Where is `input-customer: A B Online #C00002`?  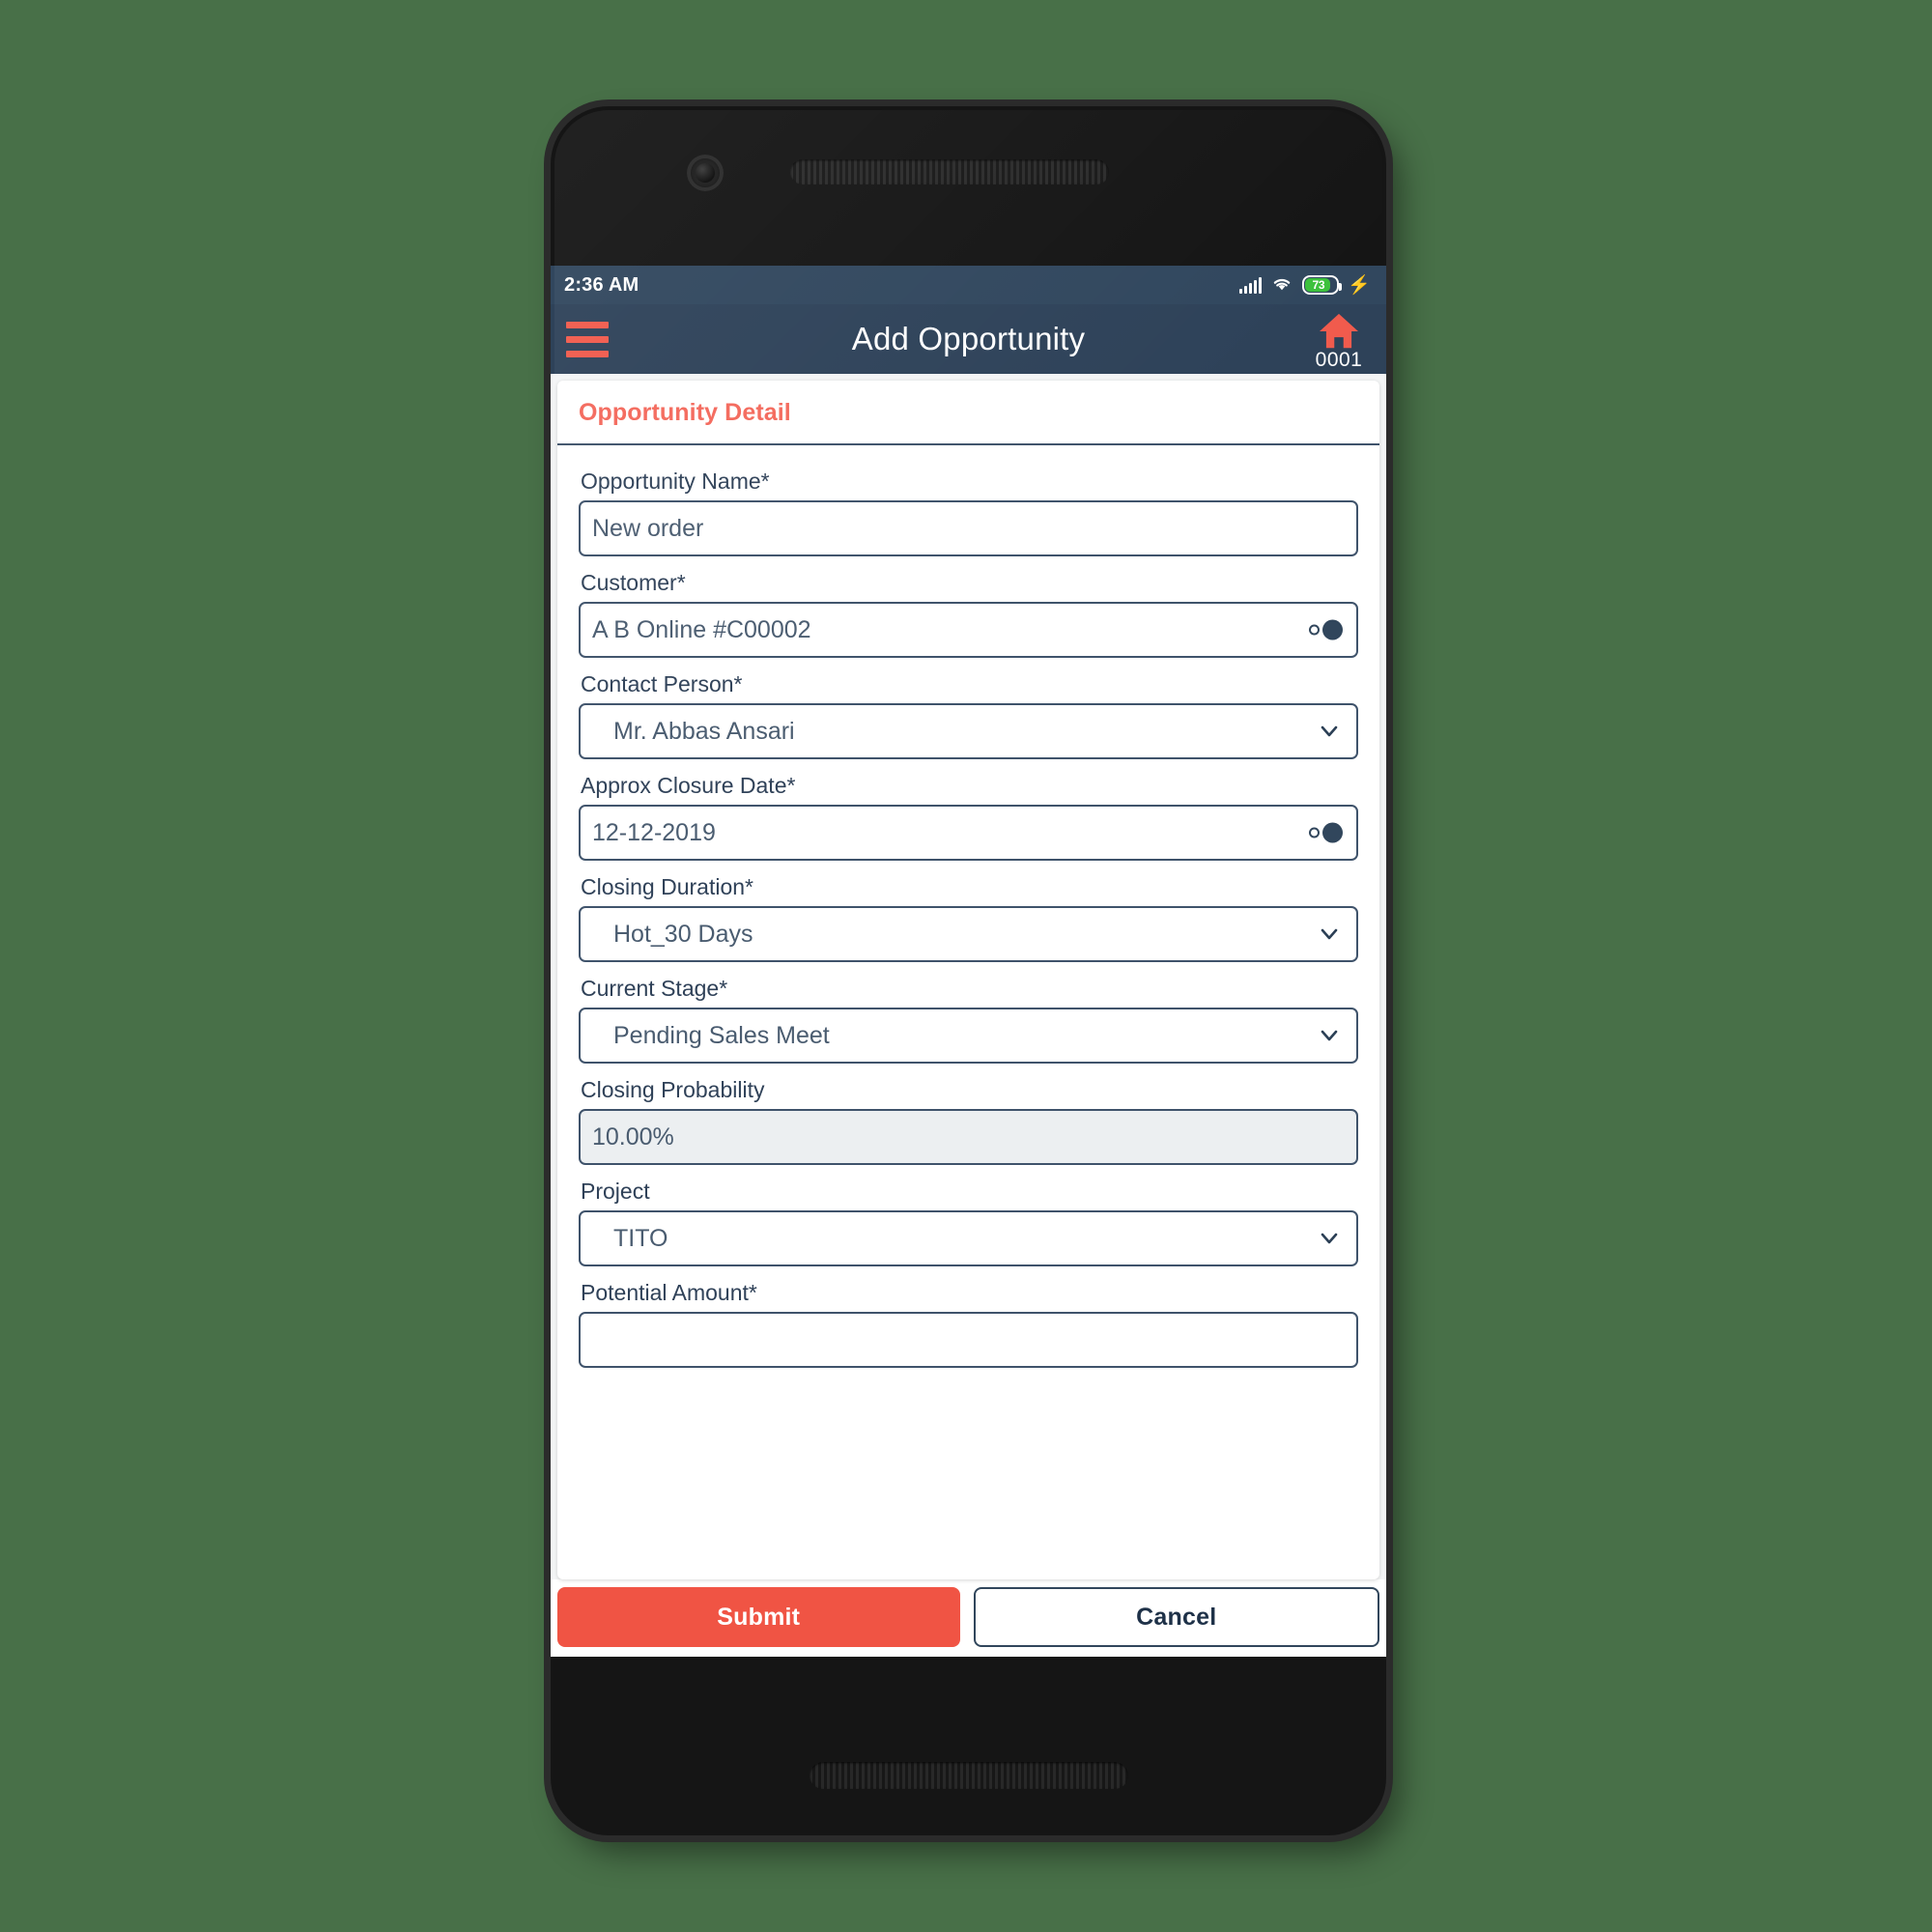 input-customer: A B Online #C00002 is located at coordinates (968, 630).